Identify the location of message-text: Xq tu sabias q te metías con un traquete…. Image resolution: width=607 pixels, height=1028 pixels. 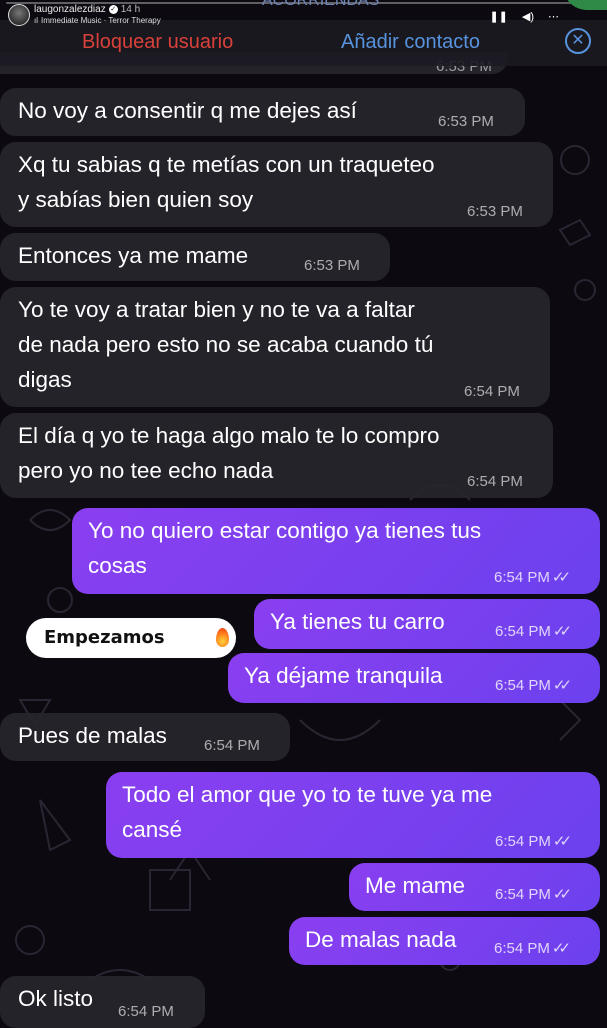
(226, 182).